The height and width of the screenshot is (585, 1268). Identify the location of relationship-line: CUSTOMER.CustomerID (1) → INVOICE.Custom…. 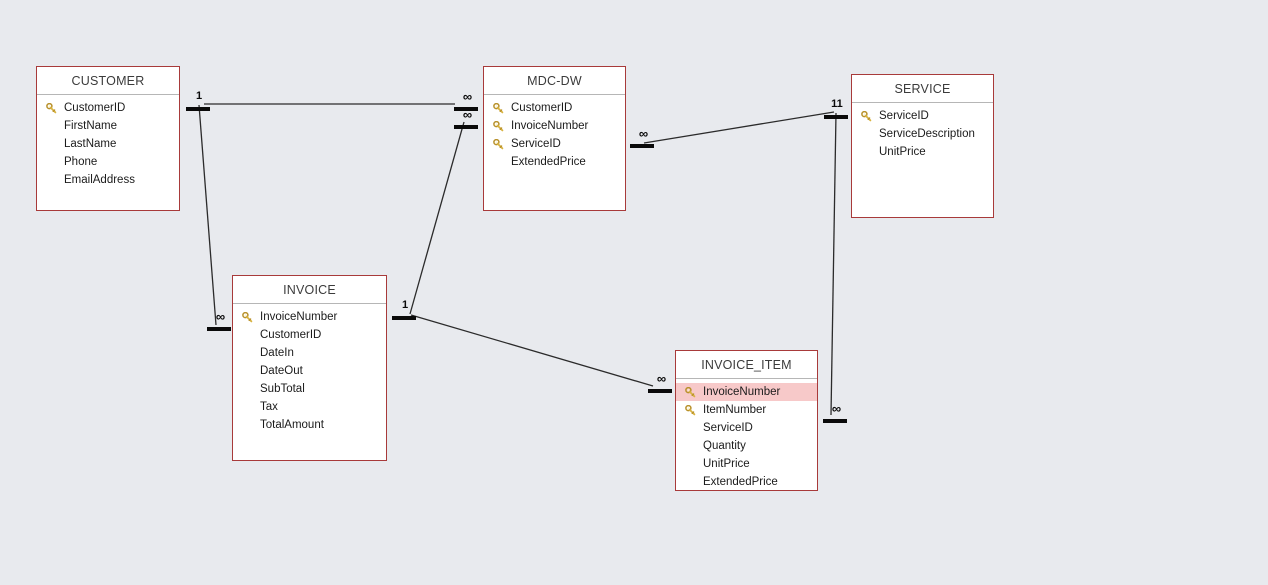
(207, 215).